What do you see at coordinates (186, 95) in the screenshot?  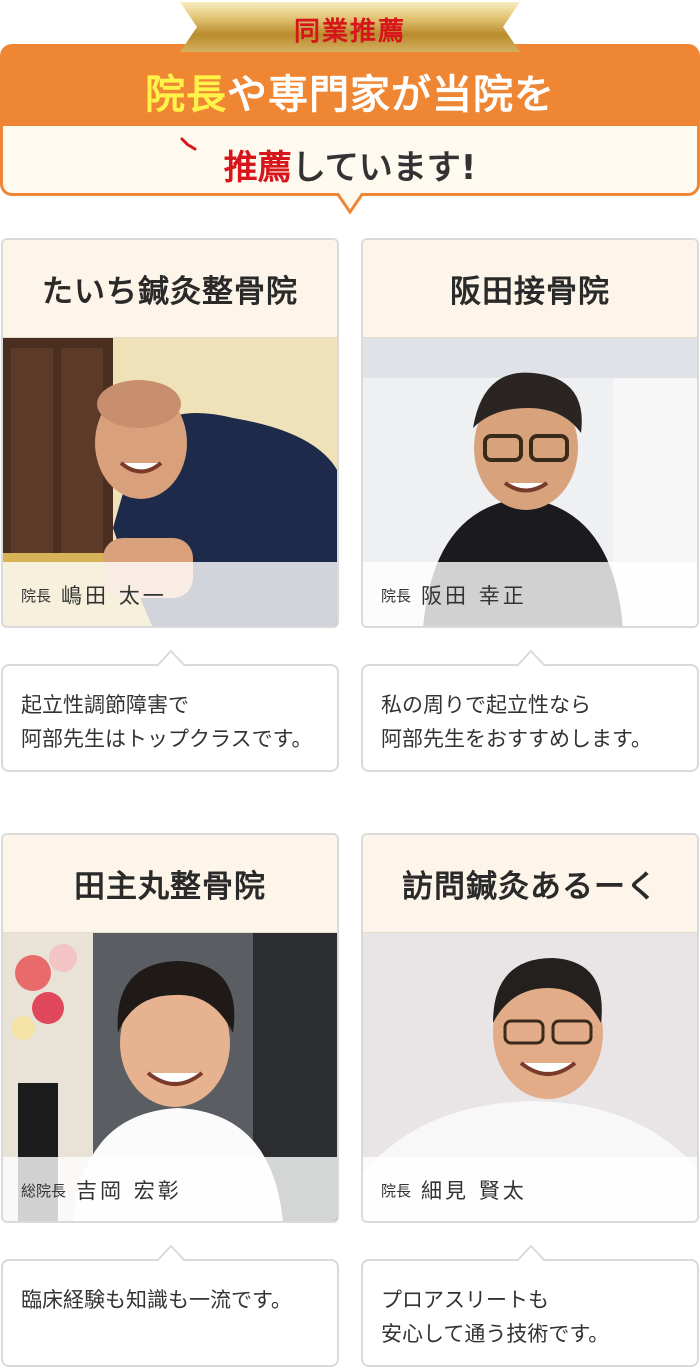 I see `headline-highlight-director: 院長` at bounding box center [186, 95].